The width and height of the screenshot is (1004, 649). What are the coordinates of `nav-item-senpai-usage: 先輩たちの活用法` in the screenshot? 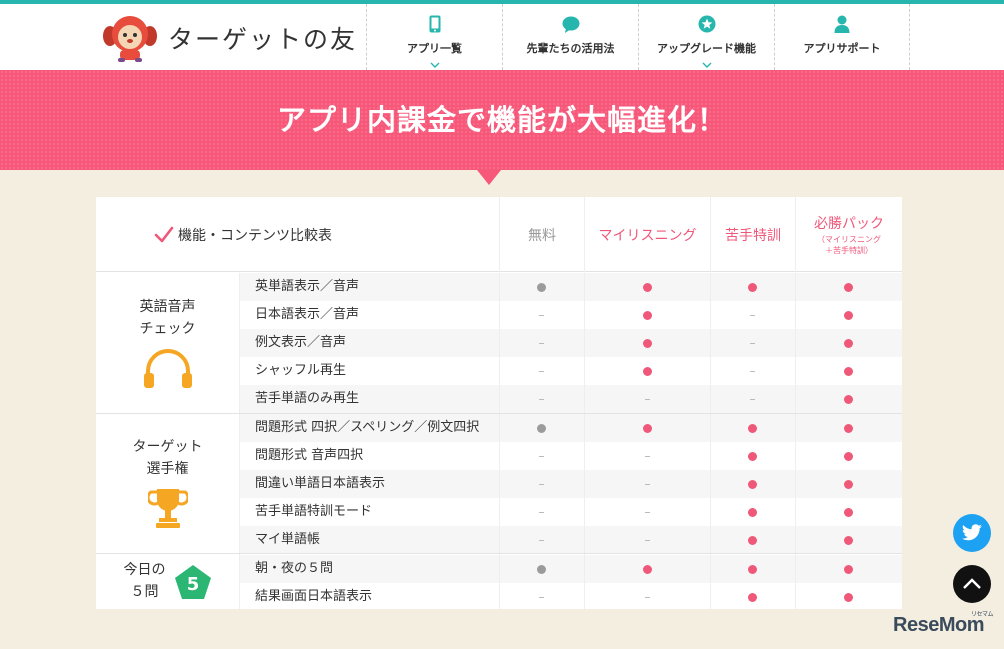 It's located at (570, 37).